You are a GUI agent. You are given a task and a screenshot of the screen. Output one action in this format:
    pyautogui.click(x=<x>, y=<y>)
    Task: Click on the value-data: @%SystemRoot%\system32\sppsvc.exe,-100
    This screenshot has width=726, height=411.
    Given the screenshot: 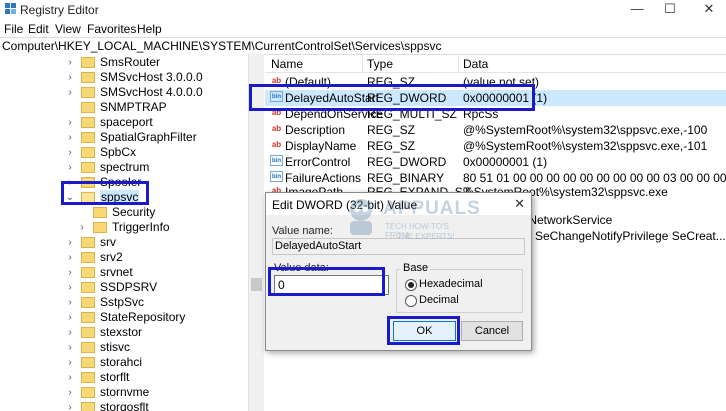 What is the action you would take?
    pyautogui.click(x=585, y=130)
    